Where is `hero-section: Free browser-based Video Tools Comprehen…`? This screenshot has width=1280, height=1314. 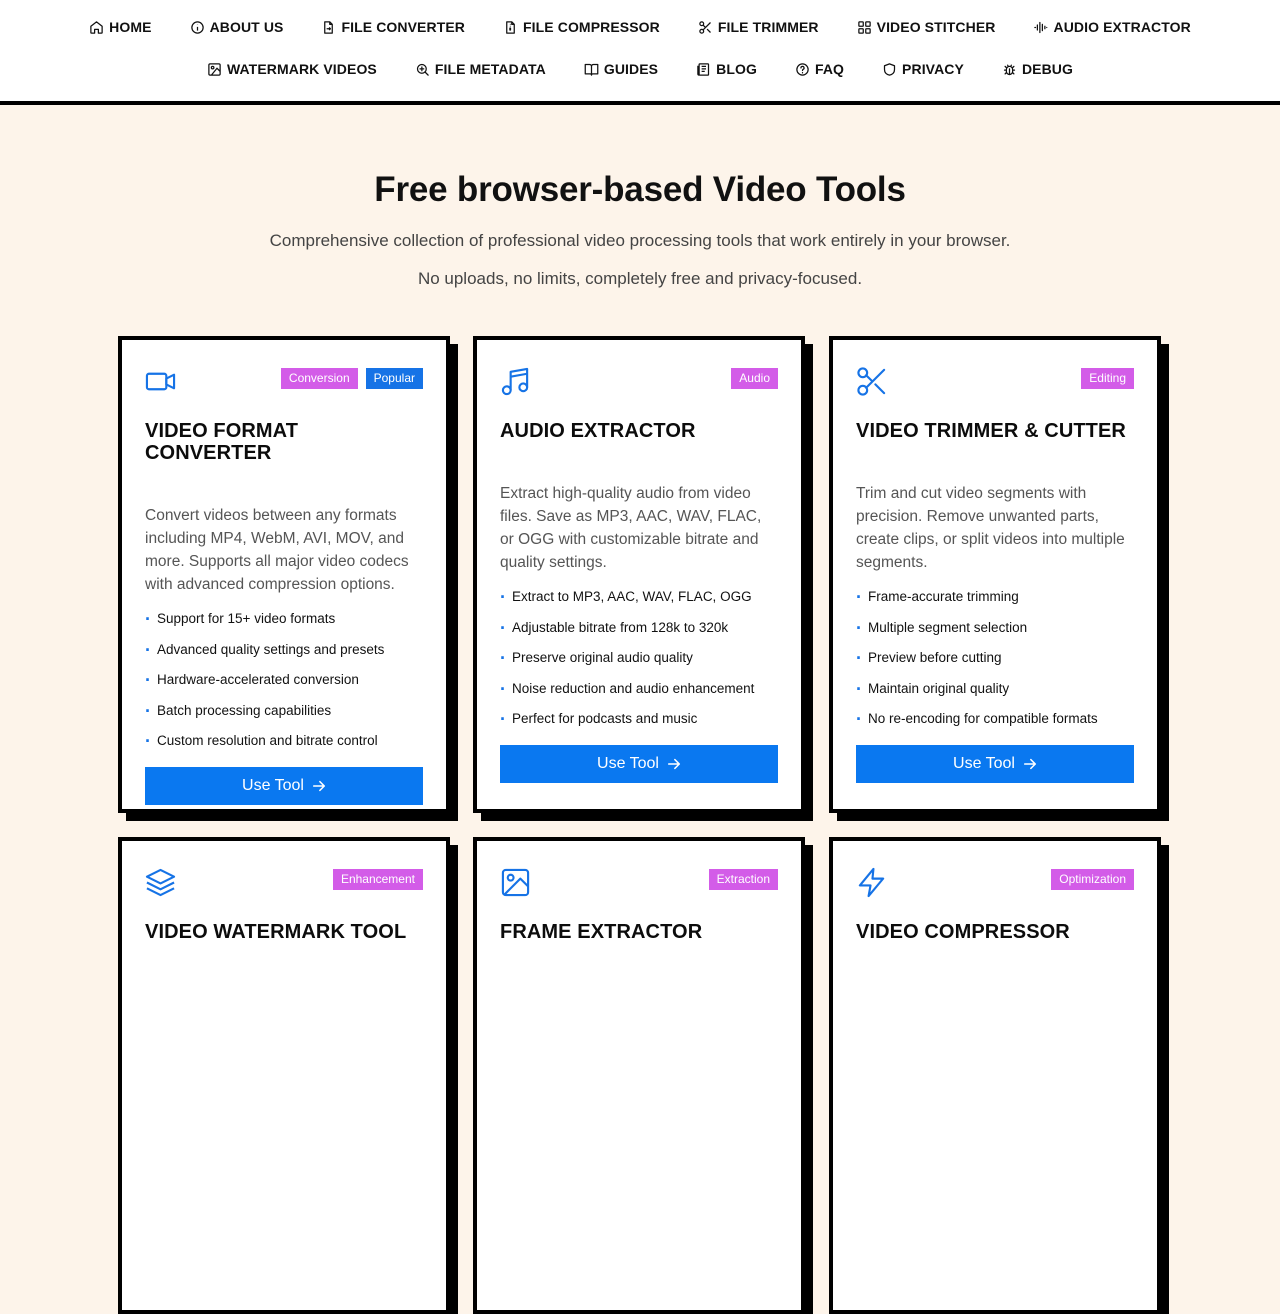 hero-section: Free browser-based Video Tools Comprehen… is located at coordinates (640, 197).